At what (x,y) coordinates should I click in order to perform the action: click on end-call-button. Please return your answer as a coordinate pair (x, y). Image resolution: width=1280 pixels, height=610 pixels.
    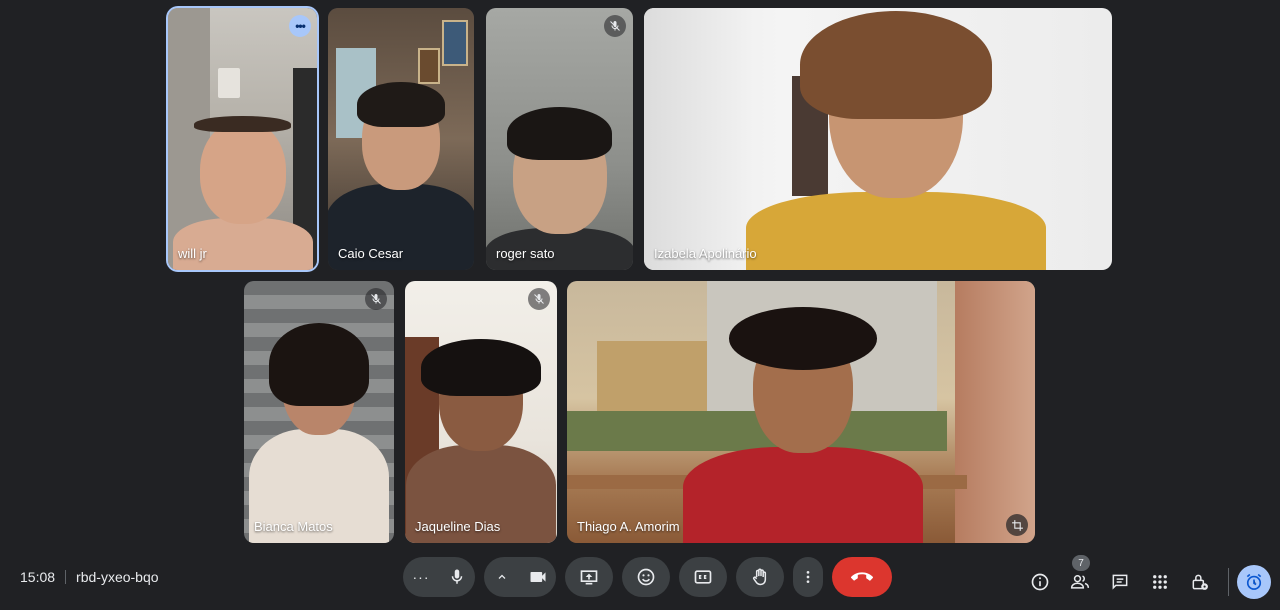
    Looking at the image, I should click on (862, 577).